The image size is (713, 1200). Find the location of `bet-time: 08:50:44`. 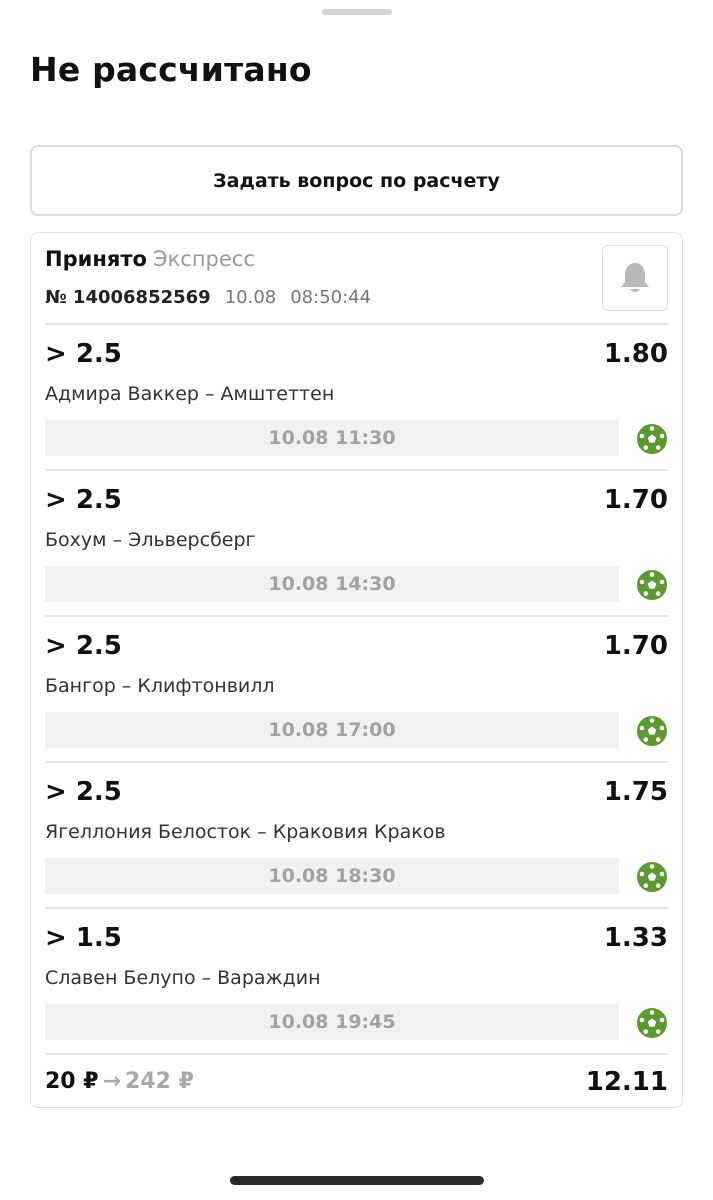

bet-time: 08:50:44 is located at coordinates (331, 297).